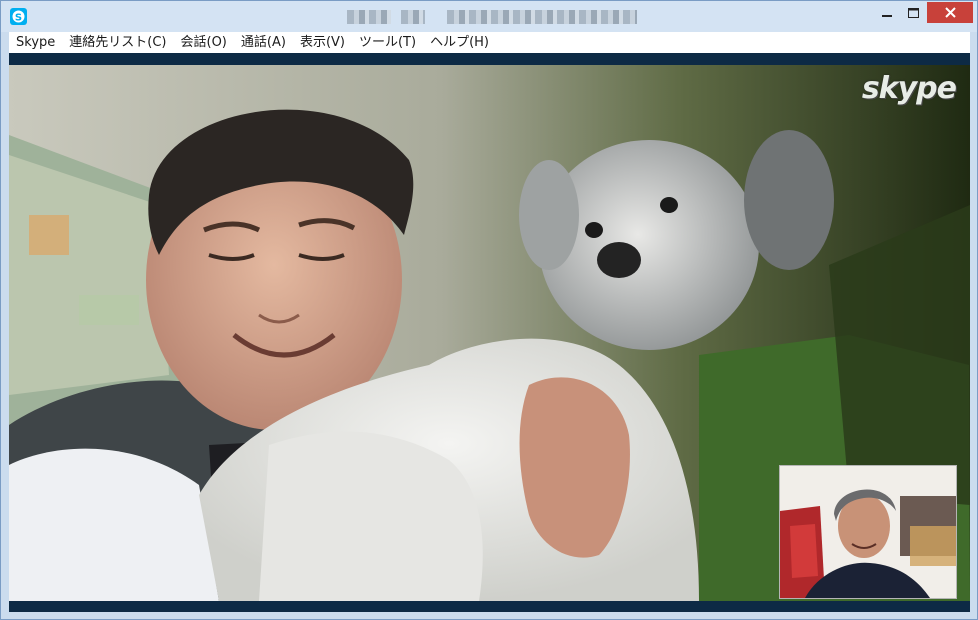 Image resolution: width=978 pixels, height=620 pixels. I want to click on maximize-icon, so click(913, 12).